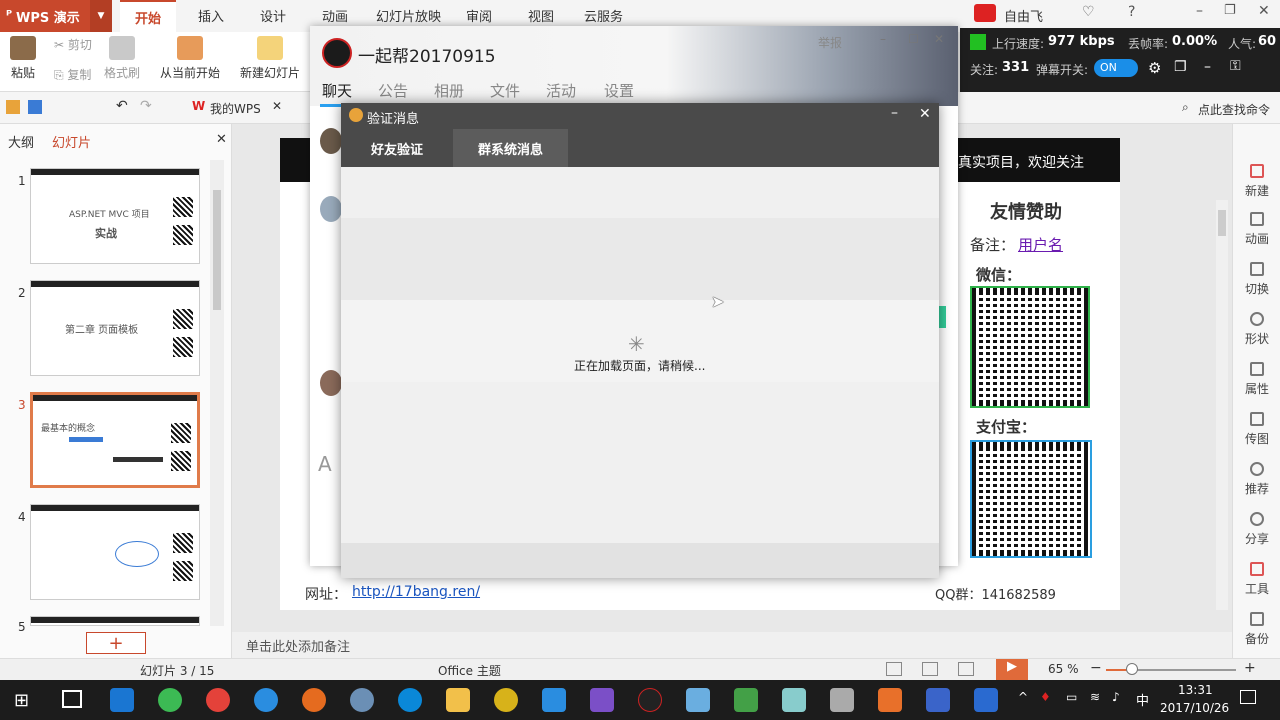 The image size is (1280, 720). What do you see at coordinates (913, 39) in the screenshot?
I see `maximize-icon: ☐` at bounding box center [913, 39].